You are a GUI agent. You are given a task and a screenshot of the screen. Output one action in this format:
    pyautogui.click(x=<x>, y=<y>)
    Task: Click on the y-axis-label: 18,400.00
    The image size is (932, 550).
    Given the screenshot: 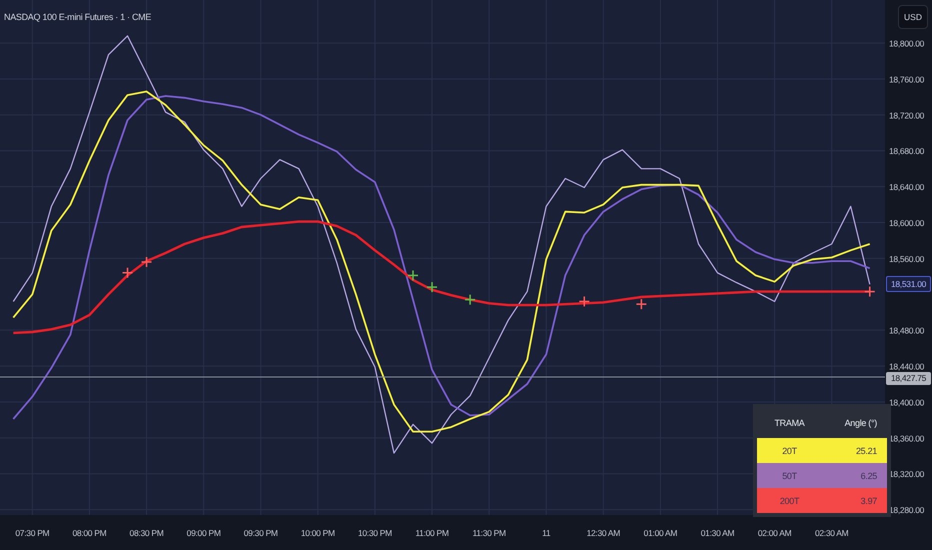 What is the action you would take?
    pyautogui.click(x=906, y=402)
    